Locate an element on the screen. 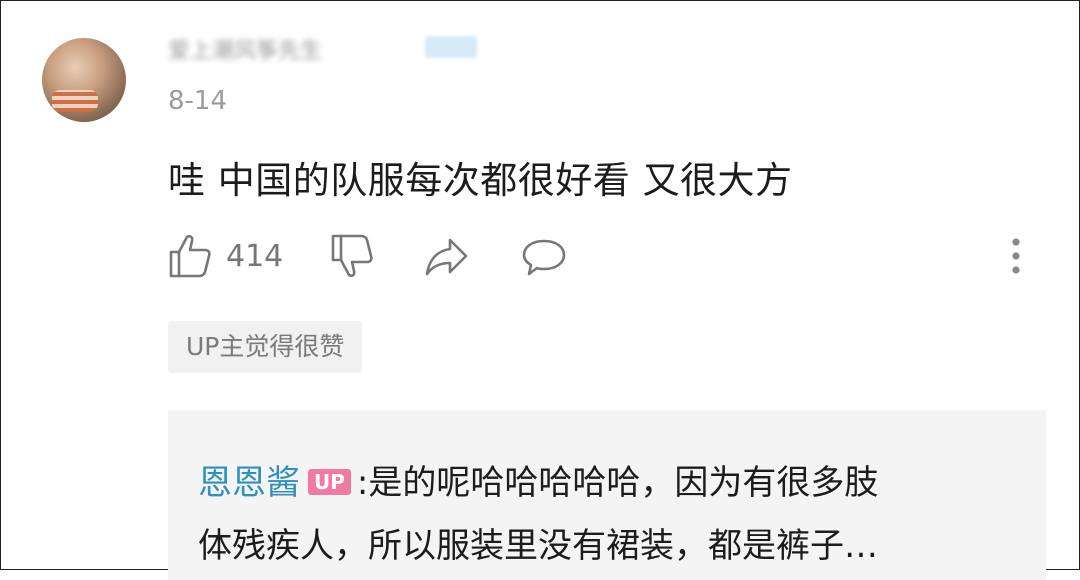 The image size is (1080, 580). like-button: 414 is located at coordinates (225, 256).